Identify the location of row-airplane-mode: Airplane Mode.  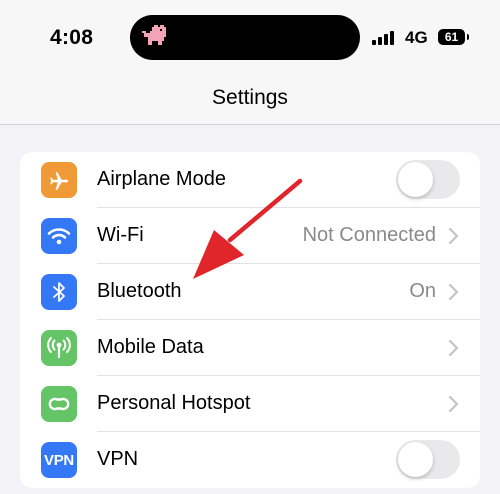
(250, 180).